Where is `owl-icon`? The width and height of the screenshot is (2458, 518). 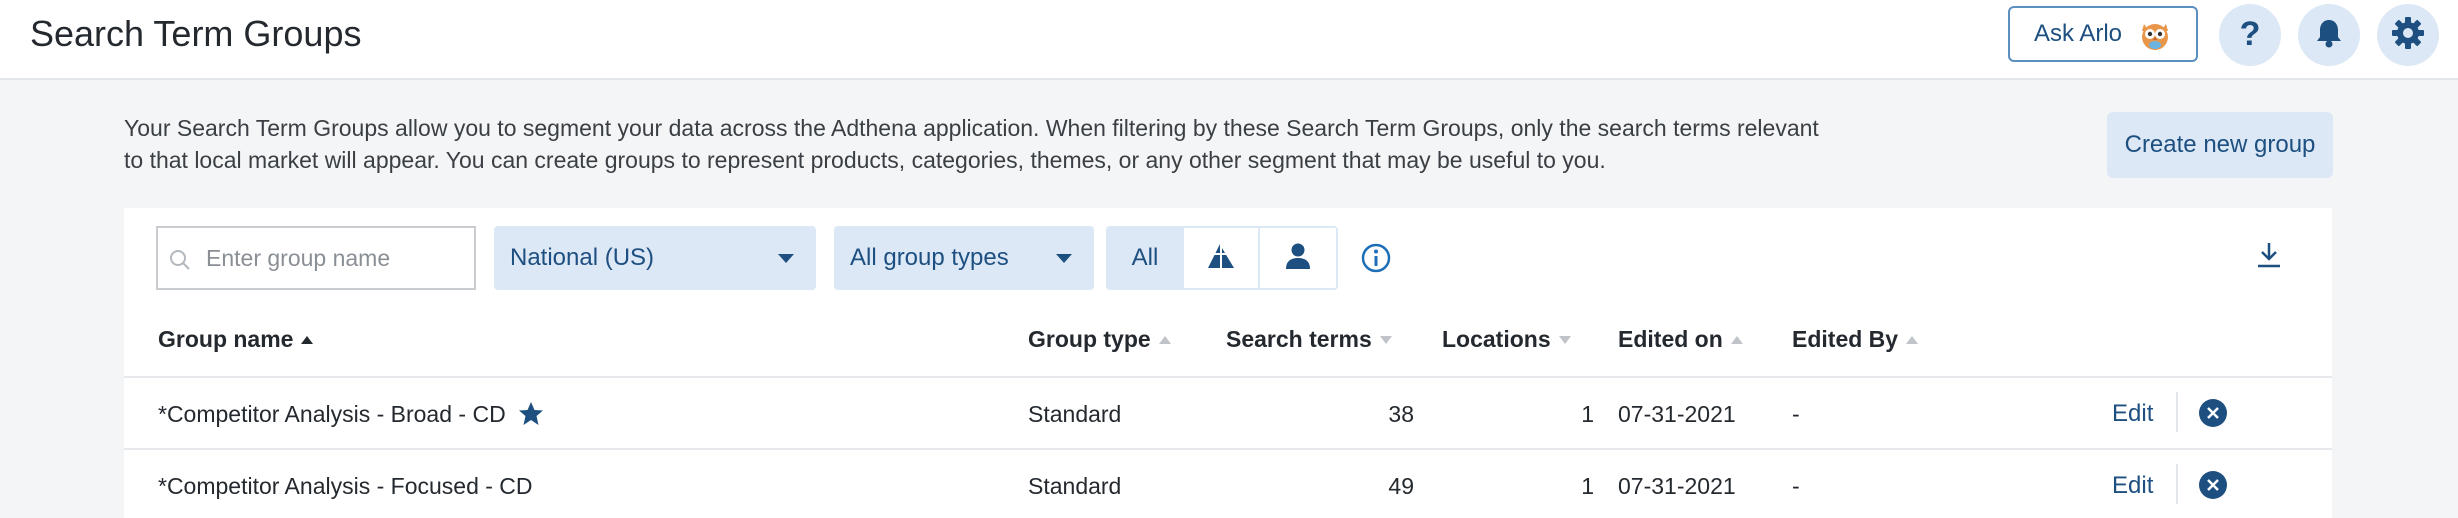
owl-icon is located at coordinates (2155, 38).